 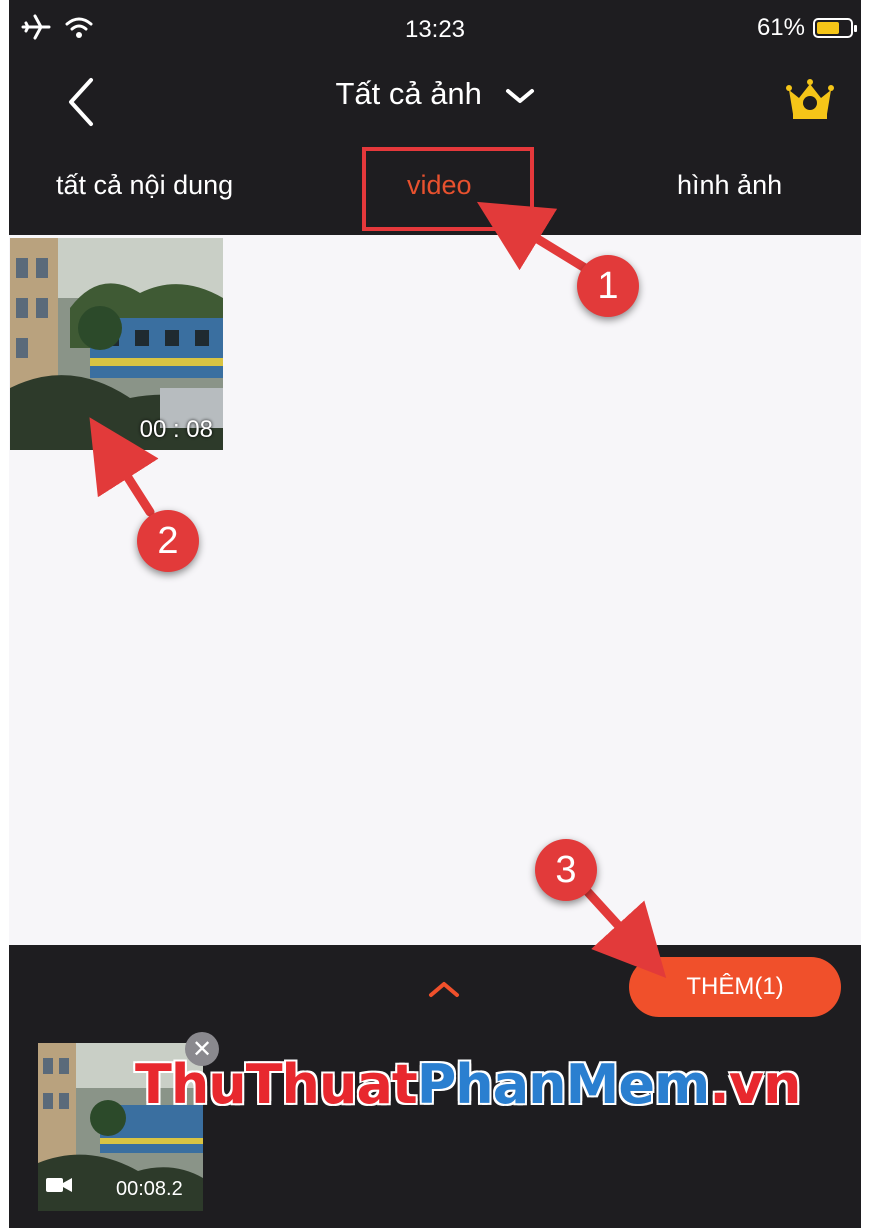 What do you see at coordinates (835, 28) in the screenshot?
I see `battery-icon` at bounding box center [835, 28].